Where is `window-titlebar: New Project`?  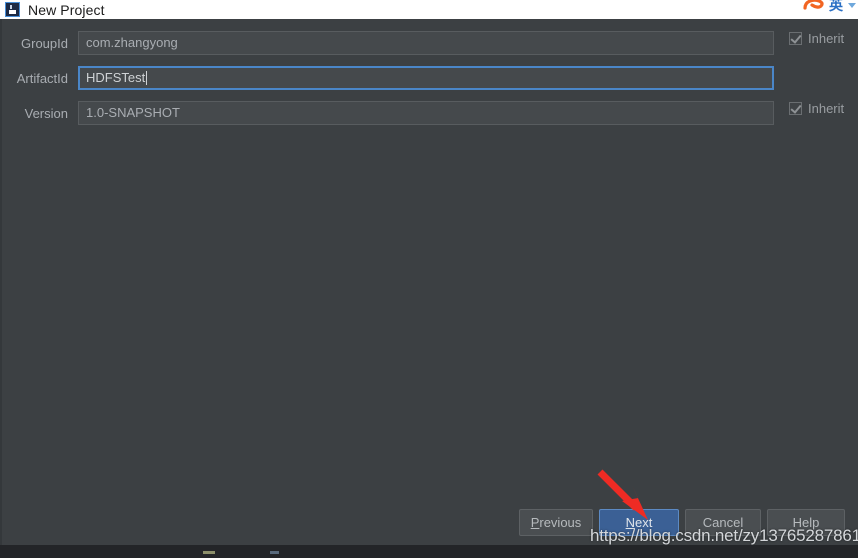 window-titlebar: New Project is located at coordinates (429, 9).